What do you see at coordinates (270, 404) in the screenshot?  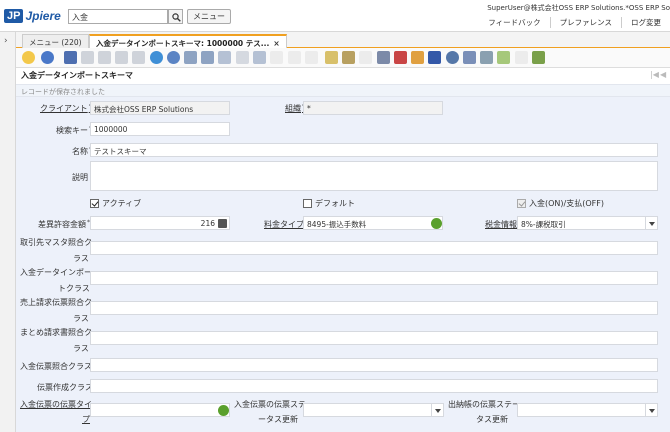 I see `receipt-docstatus-label: 入金伝票の伝票ステ` at bounding box center [270, 404].